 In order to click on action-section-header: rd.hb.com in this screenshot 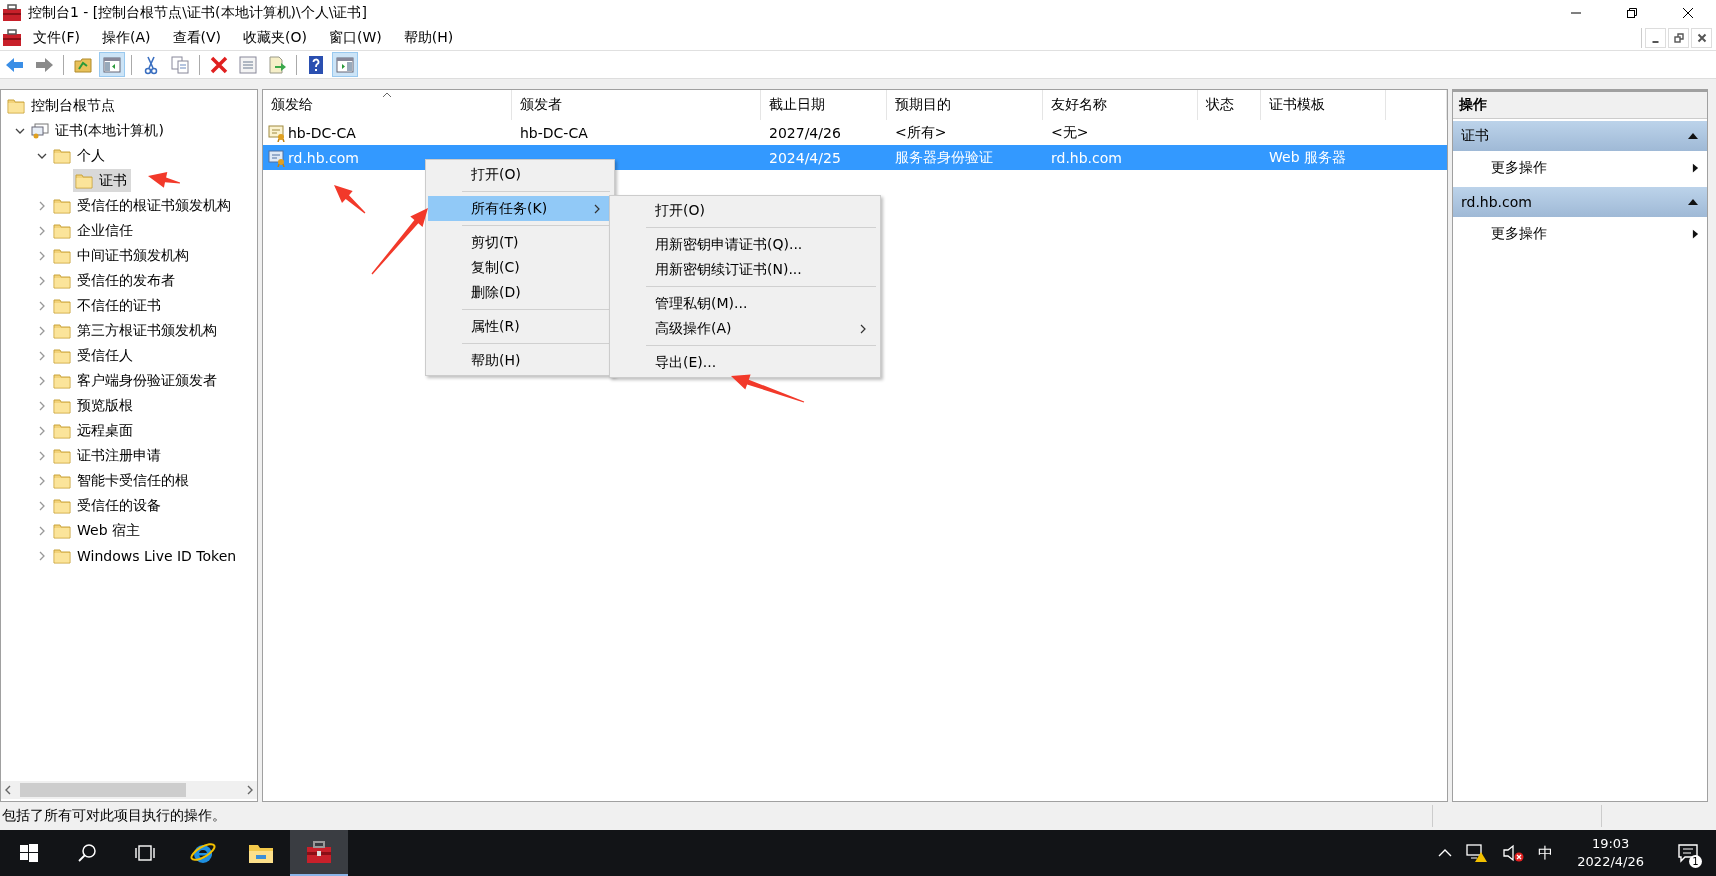, I will do `click(1580, 202)`.